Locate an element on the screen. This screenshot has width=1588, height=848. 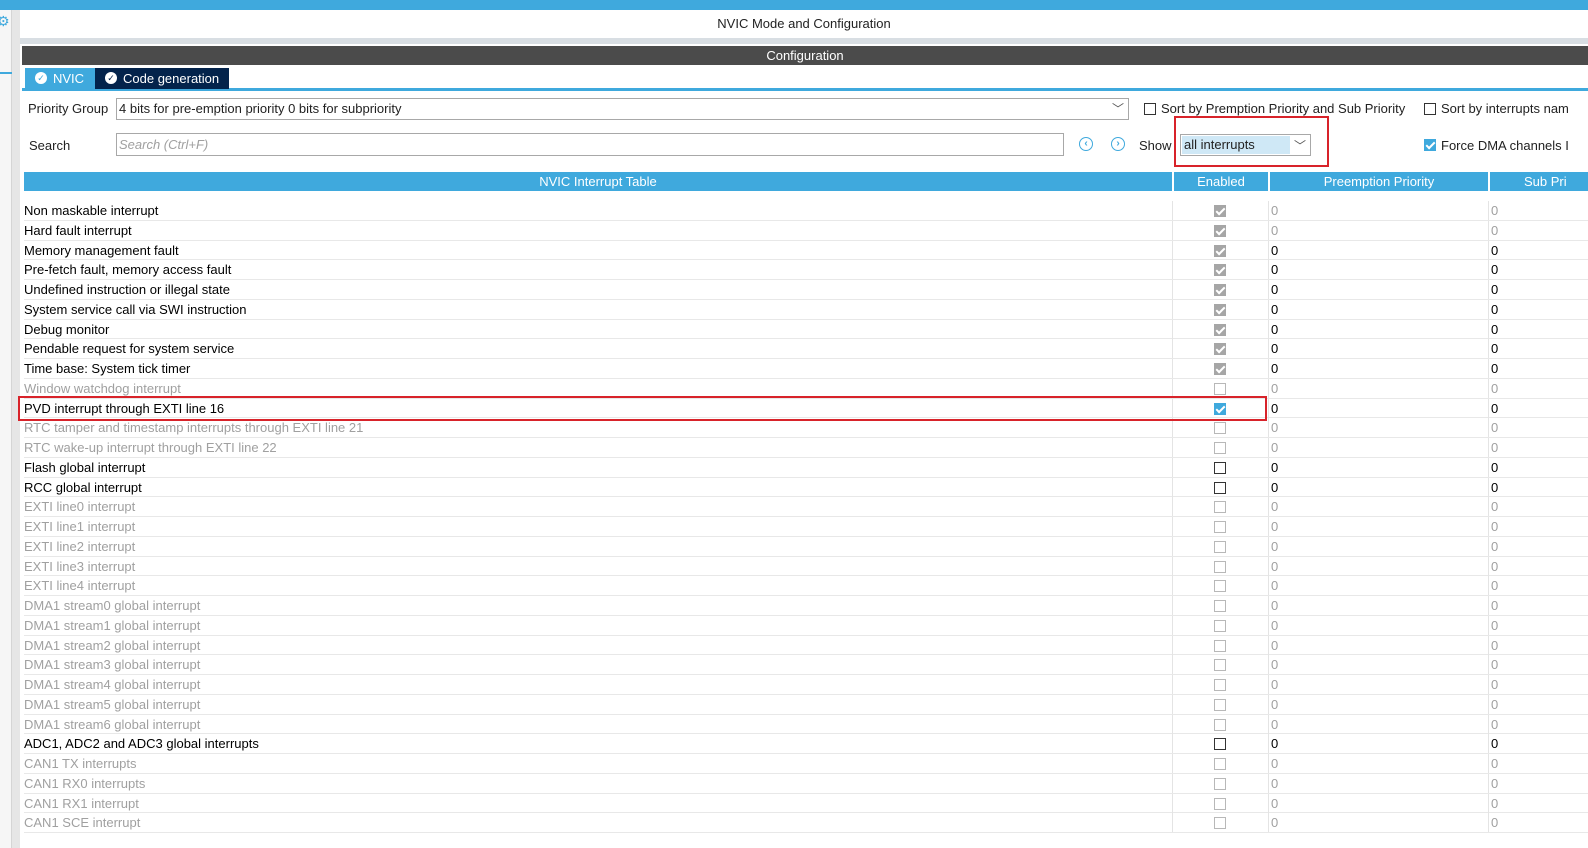
show-filter-select: all interrupts ﹀ is located at coordinates (1245, 145).